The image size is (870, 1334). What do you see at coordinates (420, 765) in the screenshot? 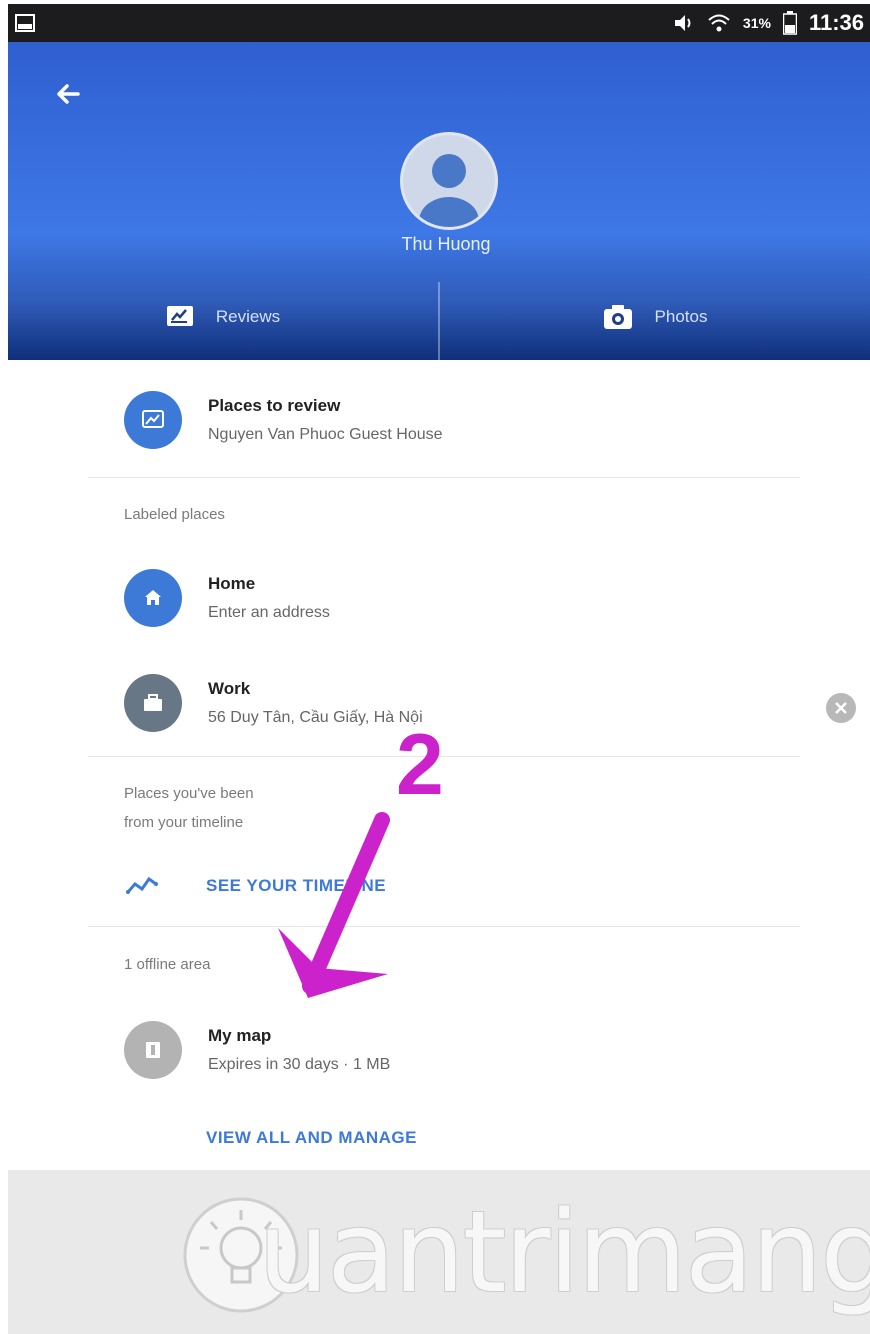
I see `annotation-number: 2` at bounding box center [420, 765].